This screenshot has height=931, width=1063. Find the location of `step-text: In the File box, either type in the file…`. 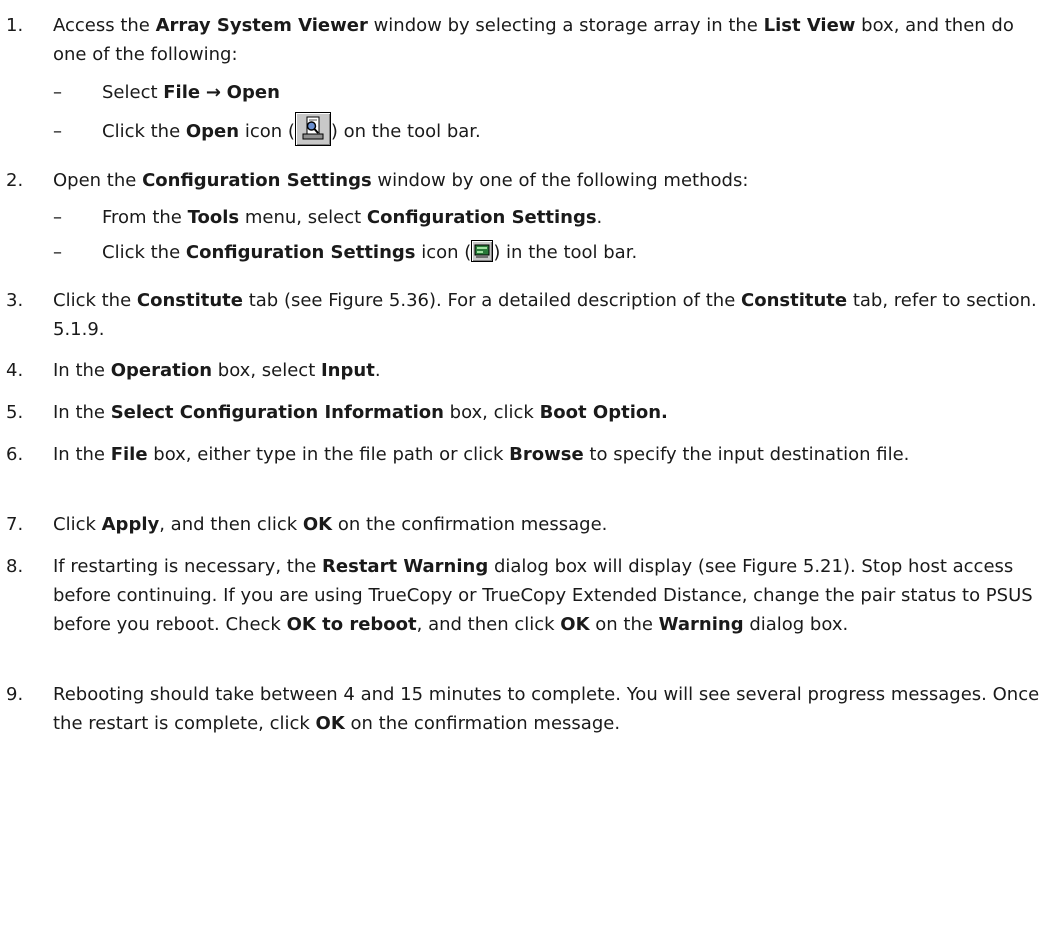

step-text: In the File box, either type in the file… is located at coordinates (549, 454).